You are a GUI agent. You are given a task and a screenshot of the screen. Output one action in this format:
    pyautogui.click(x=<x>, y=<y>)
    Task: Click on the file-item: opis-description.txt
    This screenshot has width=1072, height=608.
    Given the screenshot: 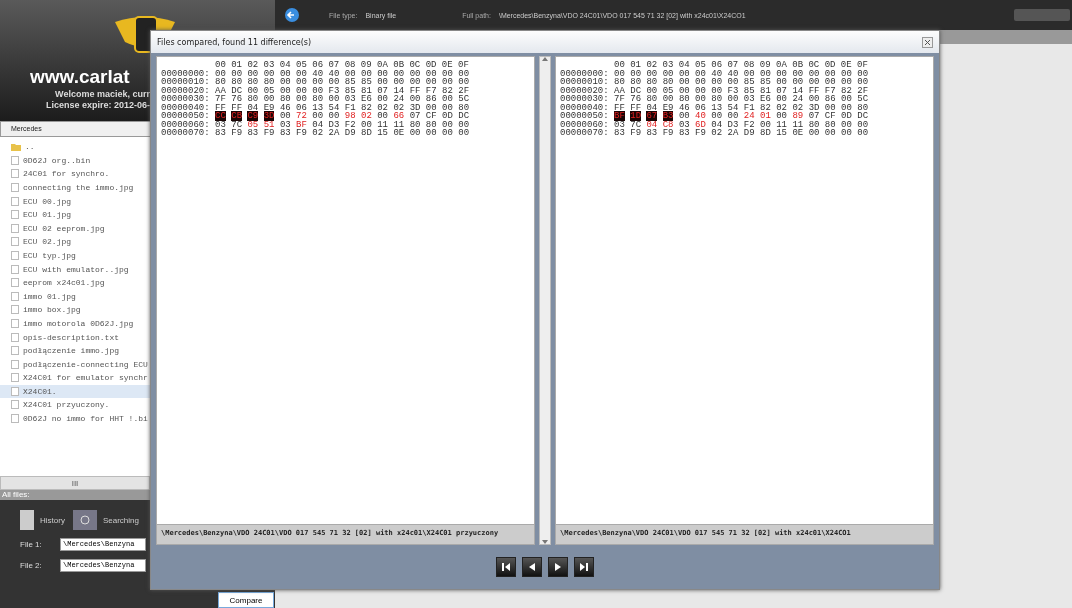 What is the action you would take?
    pyautogui.click(x=137, y=337)
    